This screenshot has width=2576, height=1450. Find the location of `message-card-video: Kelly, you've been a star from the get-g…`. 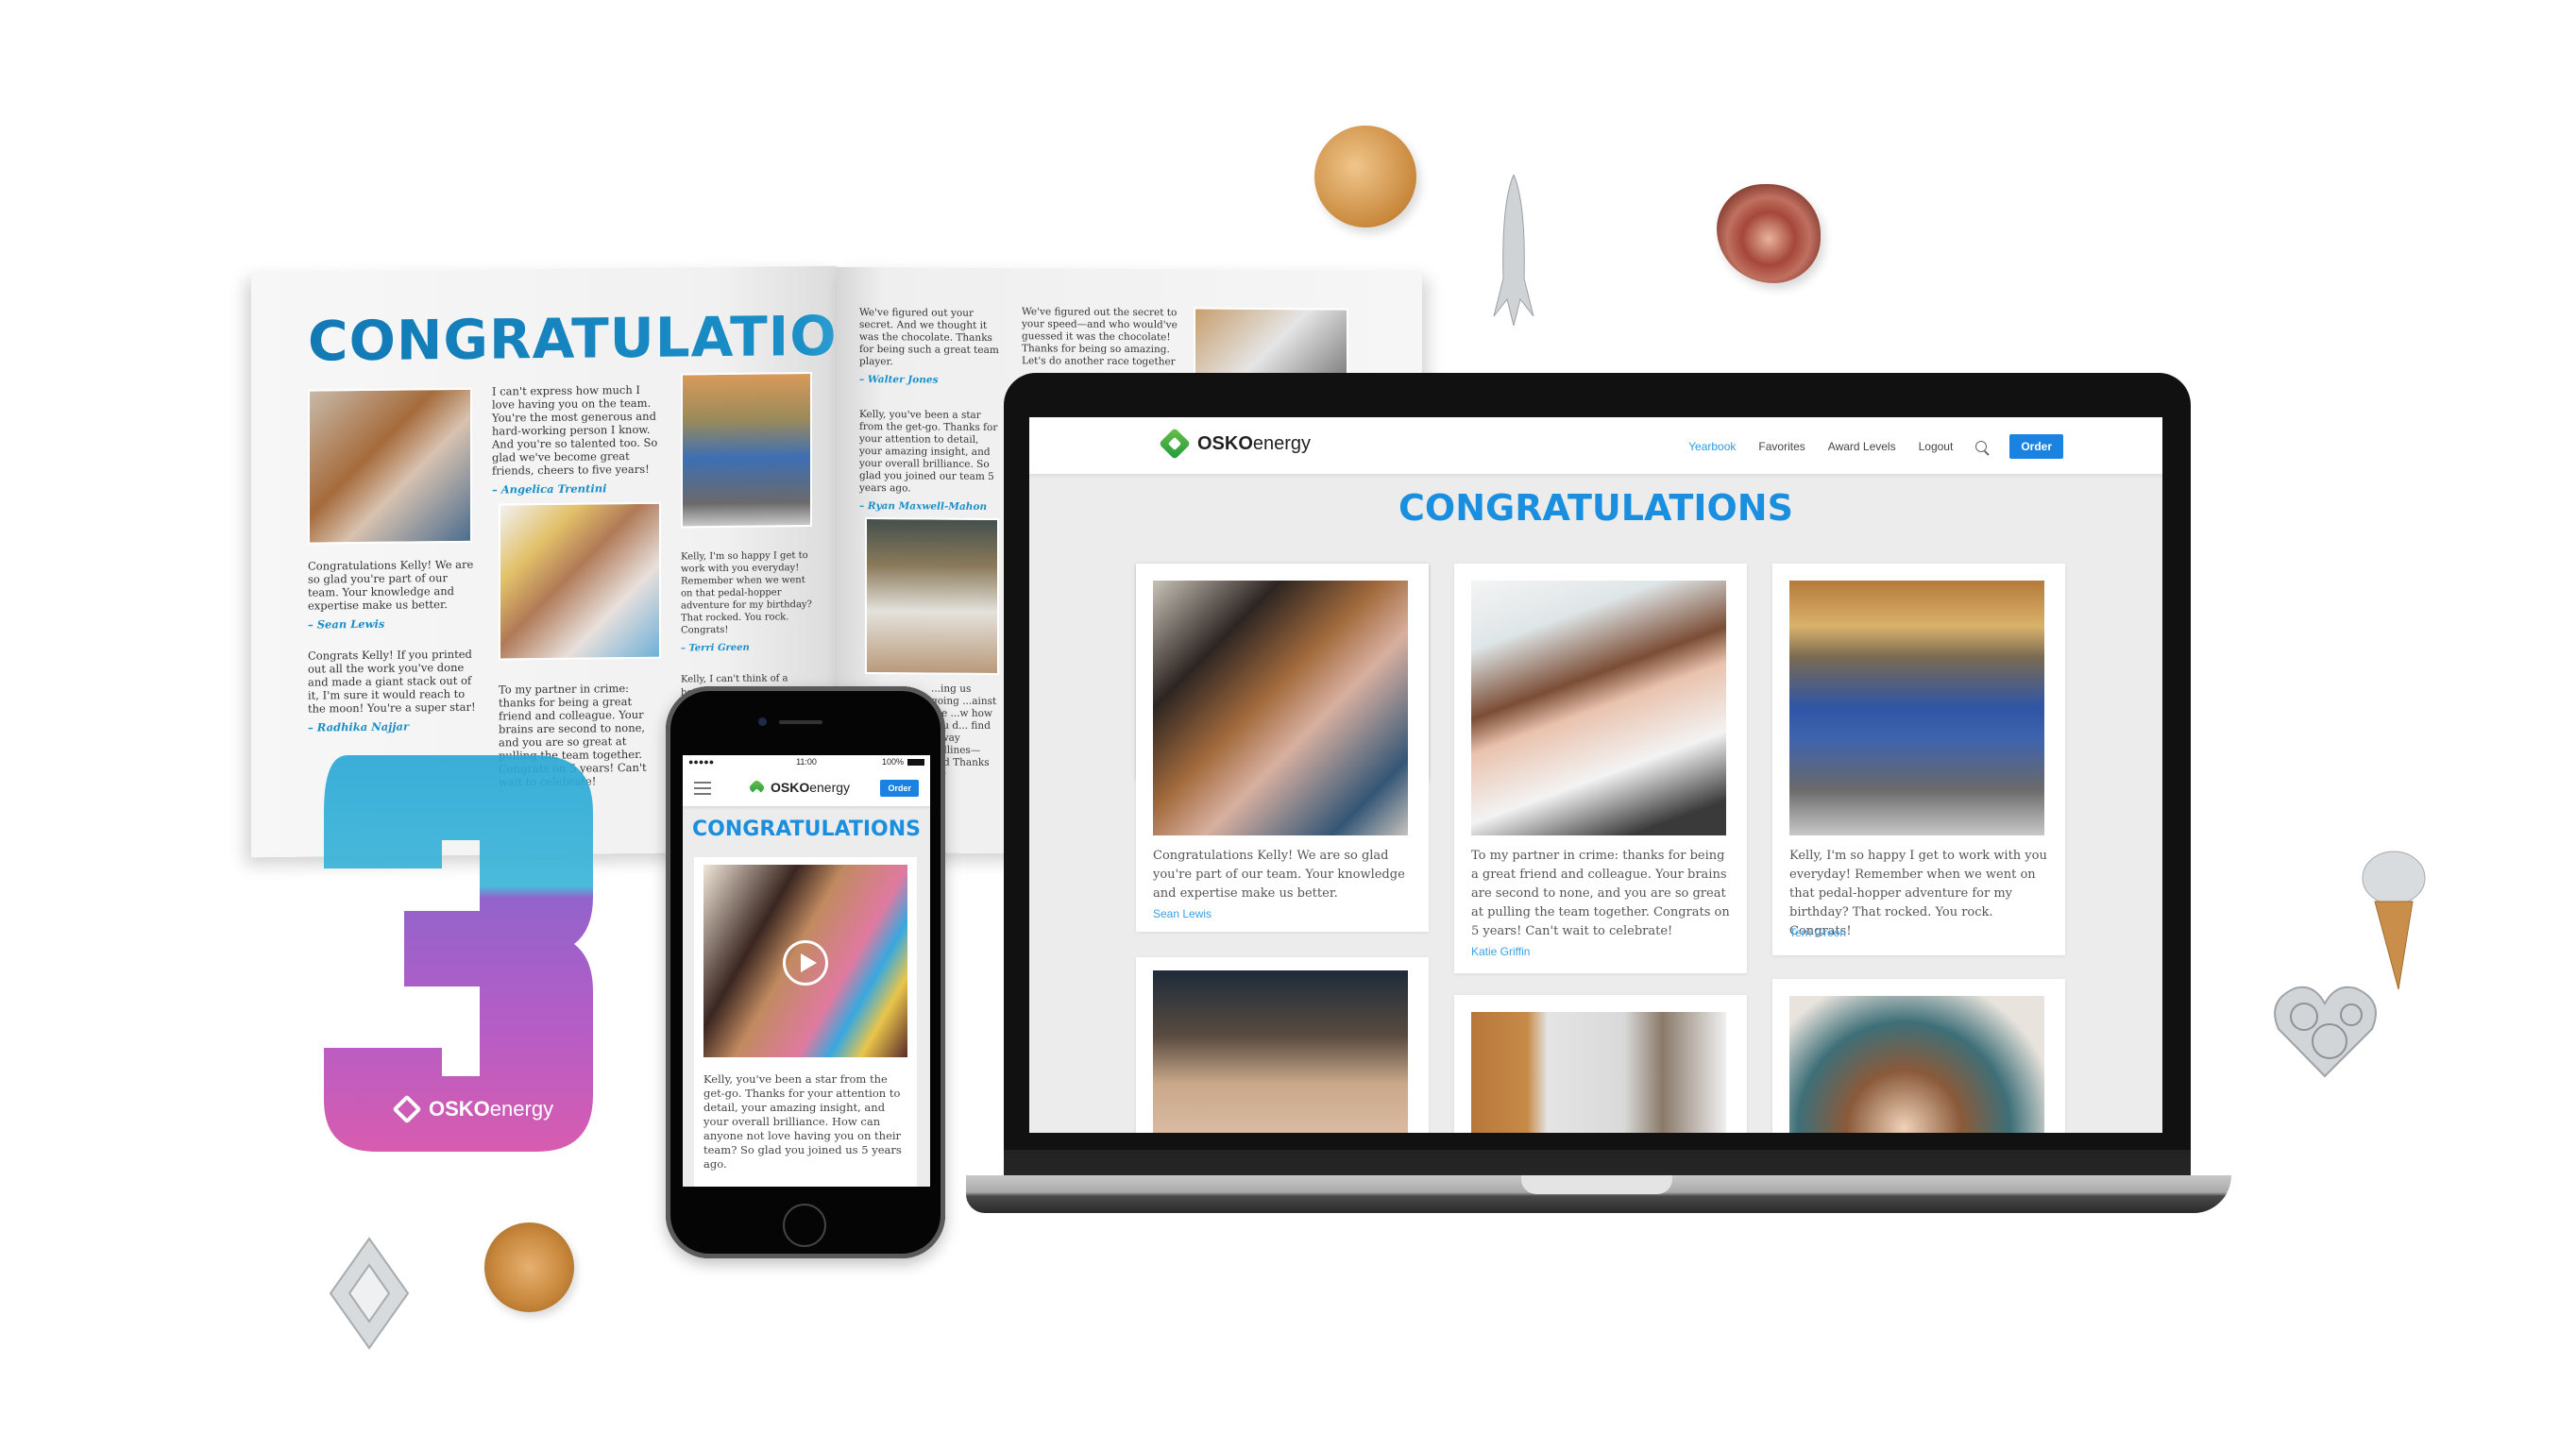

message-card-video: Kelly, you've been a star from the get-g… is located at coordinates (805, 1022).